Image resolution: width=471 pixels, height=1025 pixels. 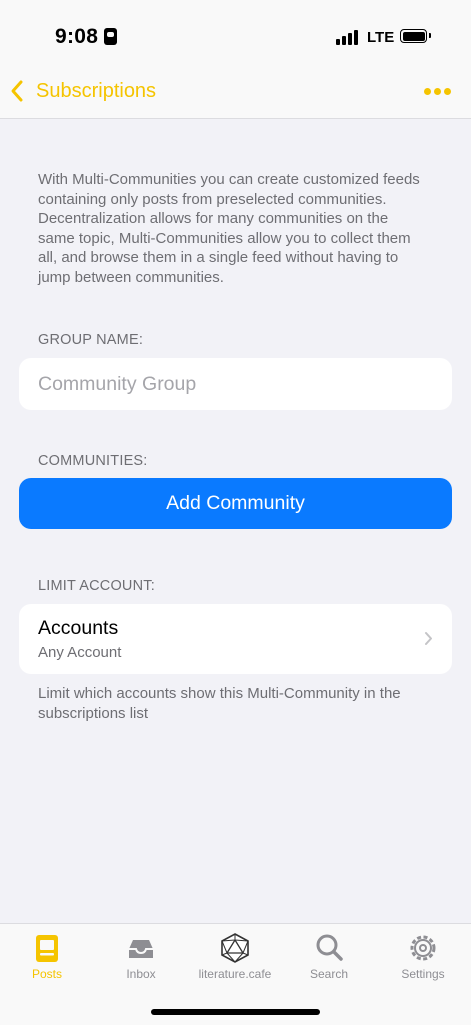 I want to click on tab-settings-label: Settings, so click(x=423, y=974).